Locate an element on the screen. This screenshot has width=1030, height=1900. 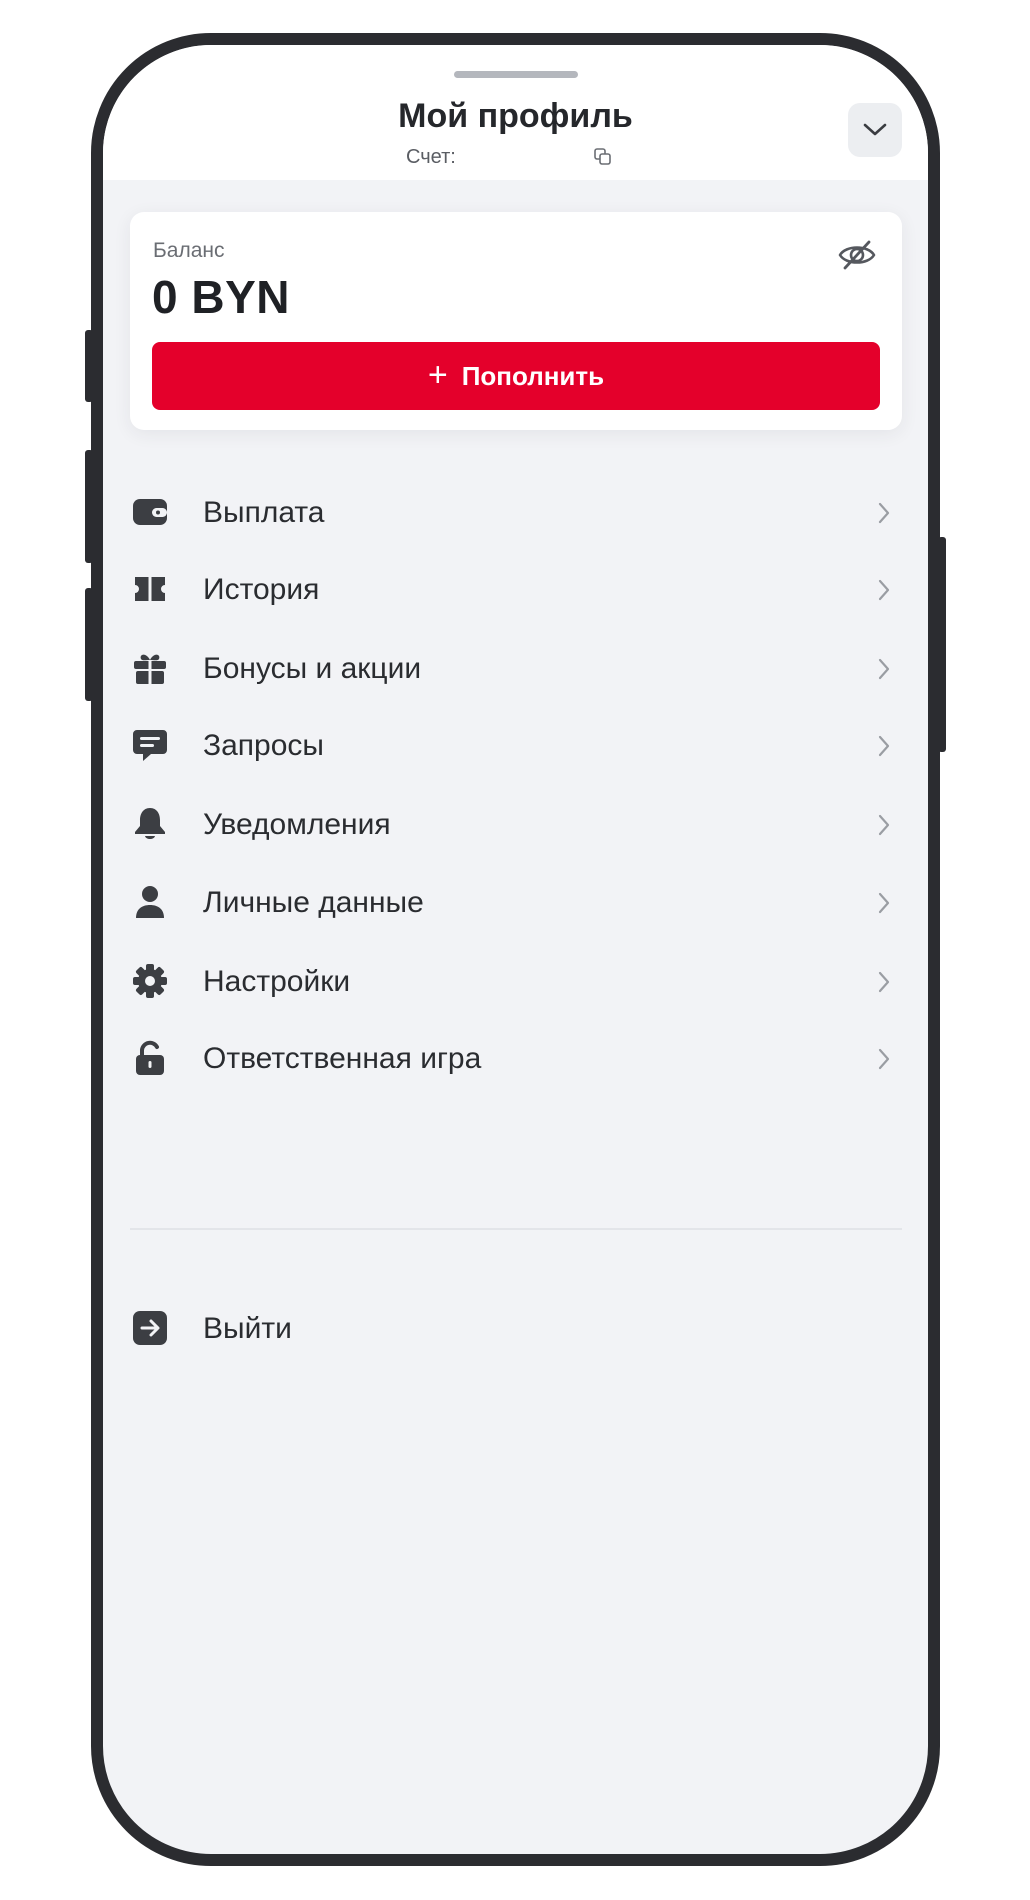
menu-item-label: Запросы is located at coordinates (263, 745).